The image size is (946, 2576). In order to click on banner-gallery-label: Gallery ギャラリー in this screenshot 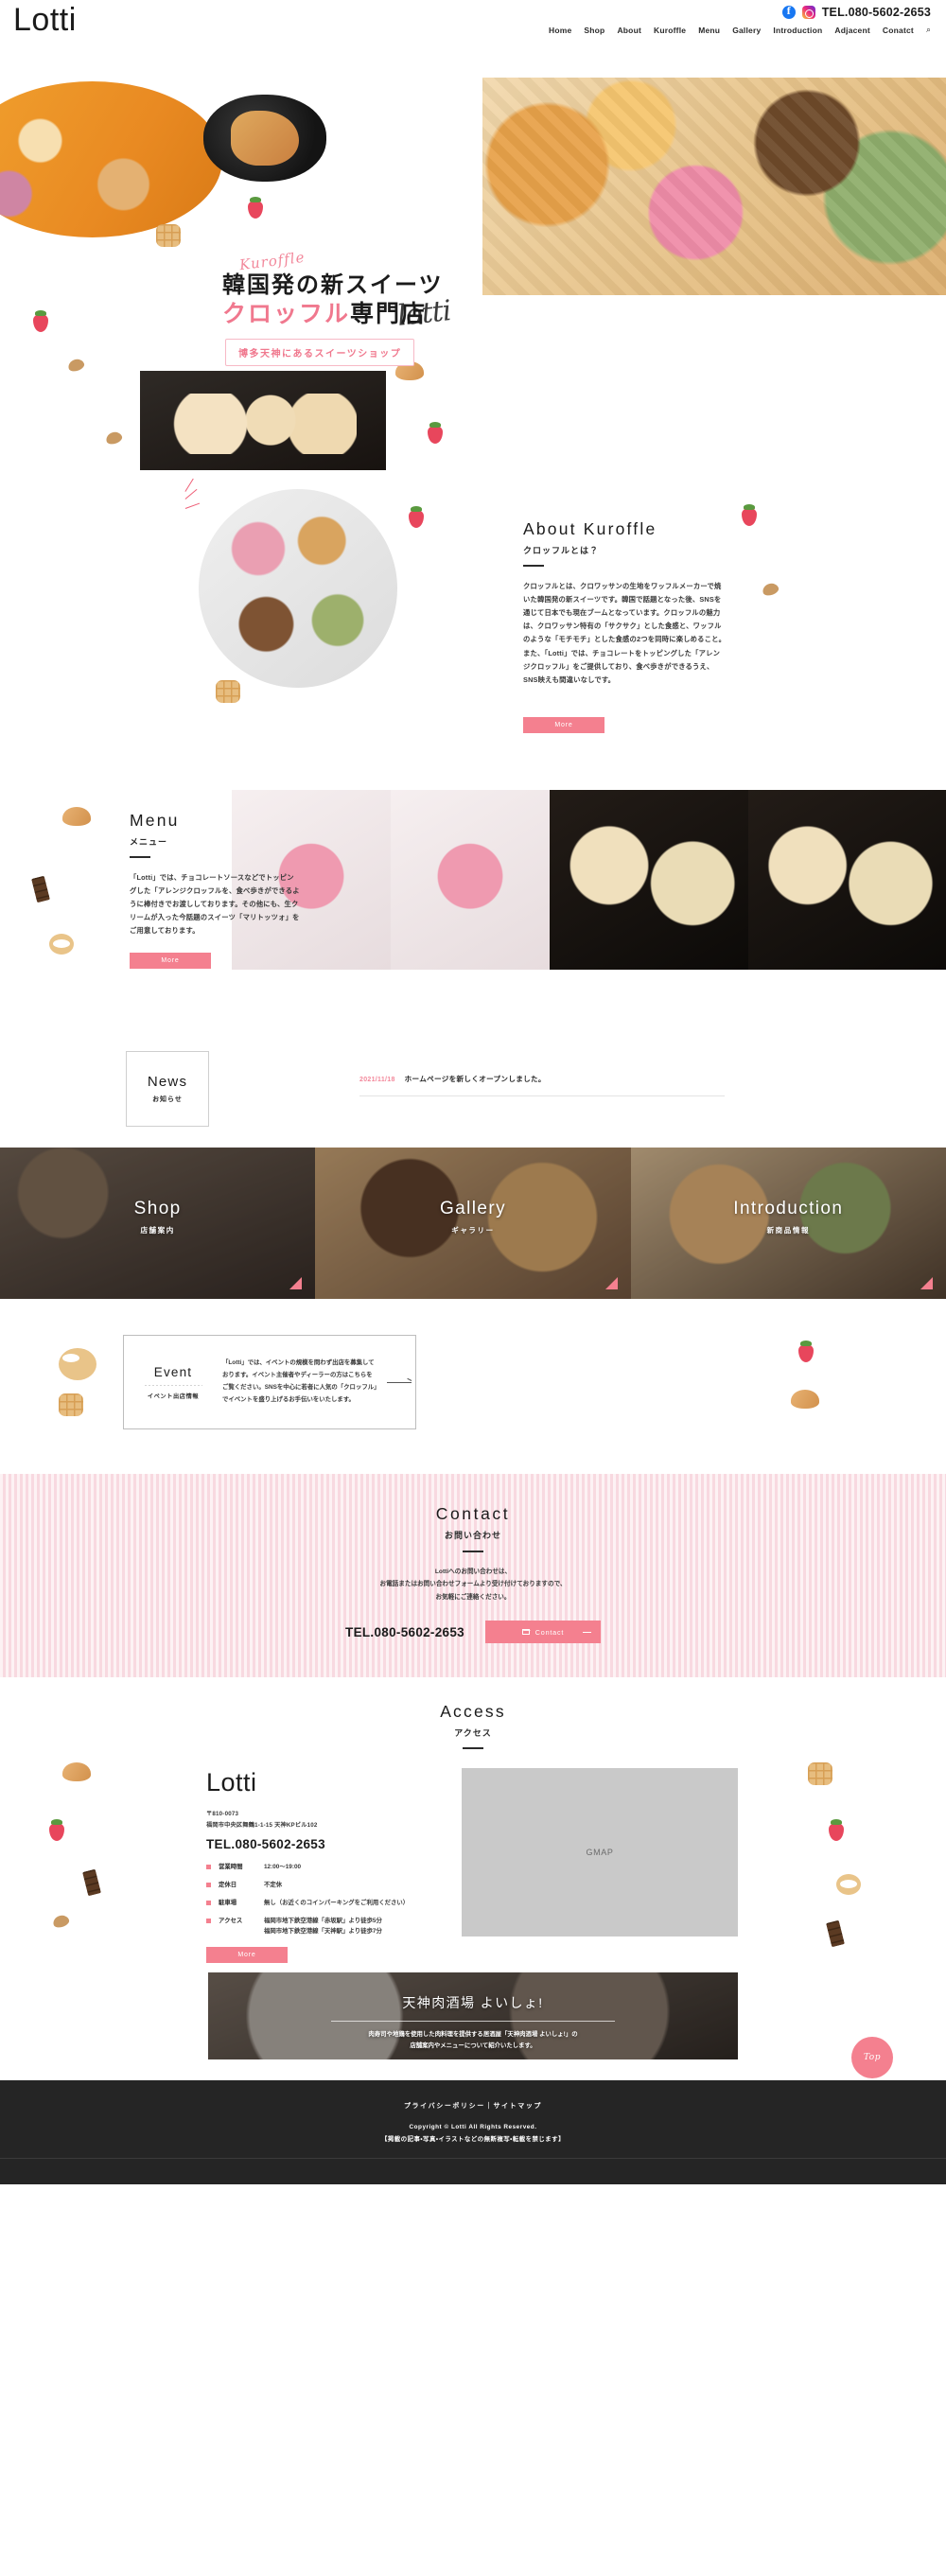, I will do `click(472, 1217)`.